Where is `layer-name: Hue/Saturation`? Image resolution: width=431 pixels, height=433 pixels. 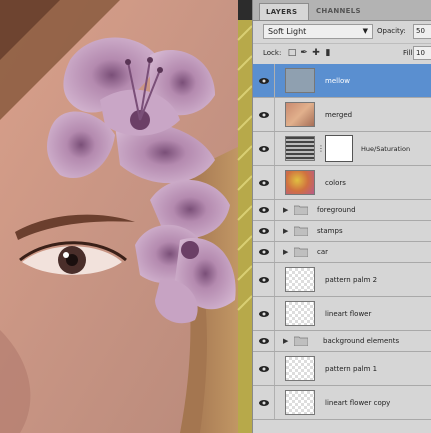
layer-name: Hue/Saturation is located at coordinates (386, 148).